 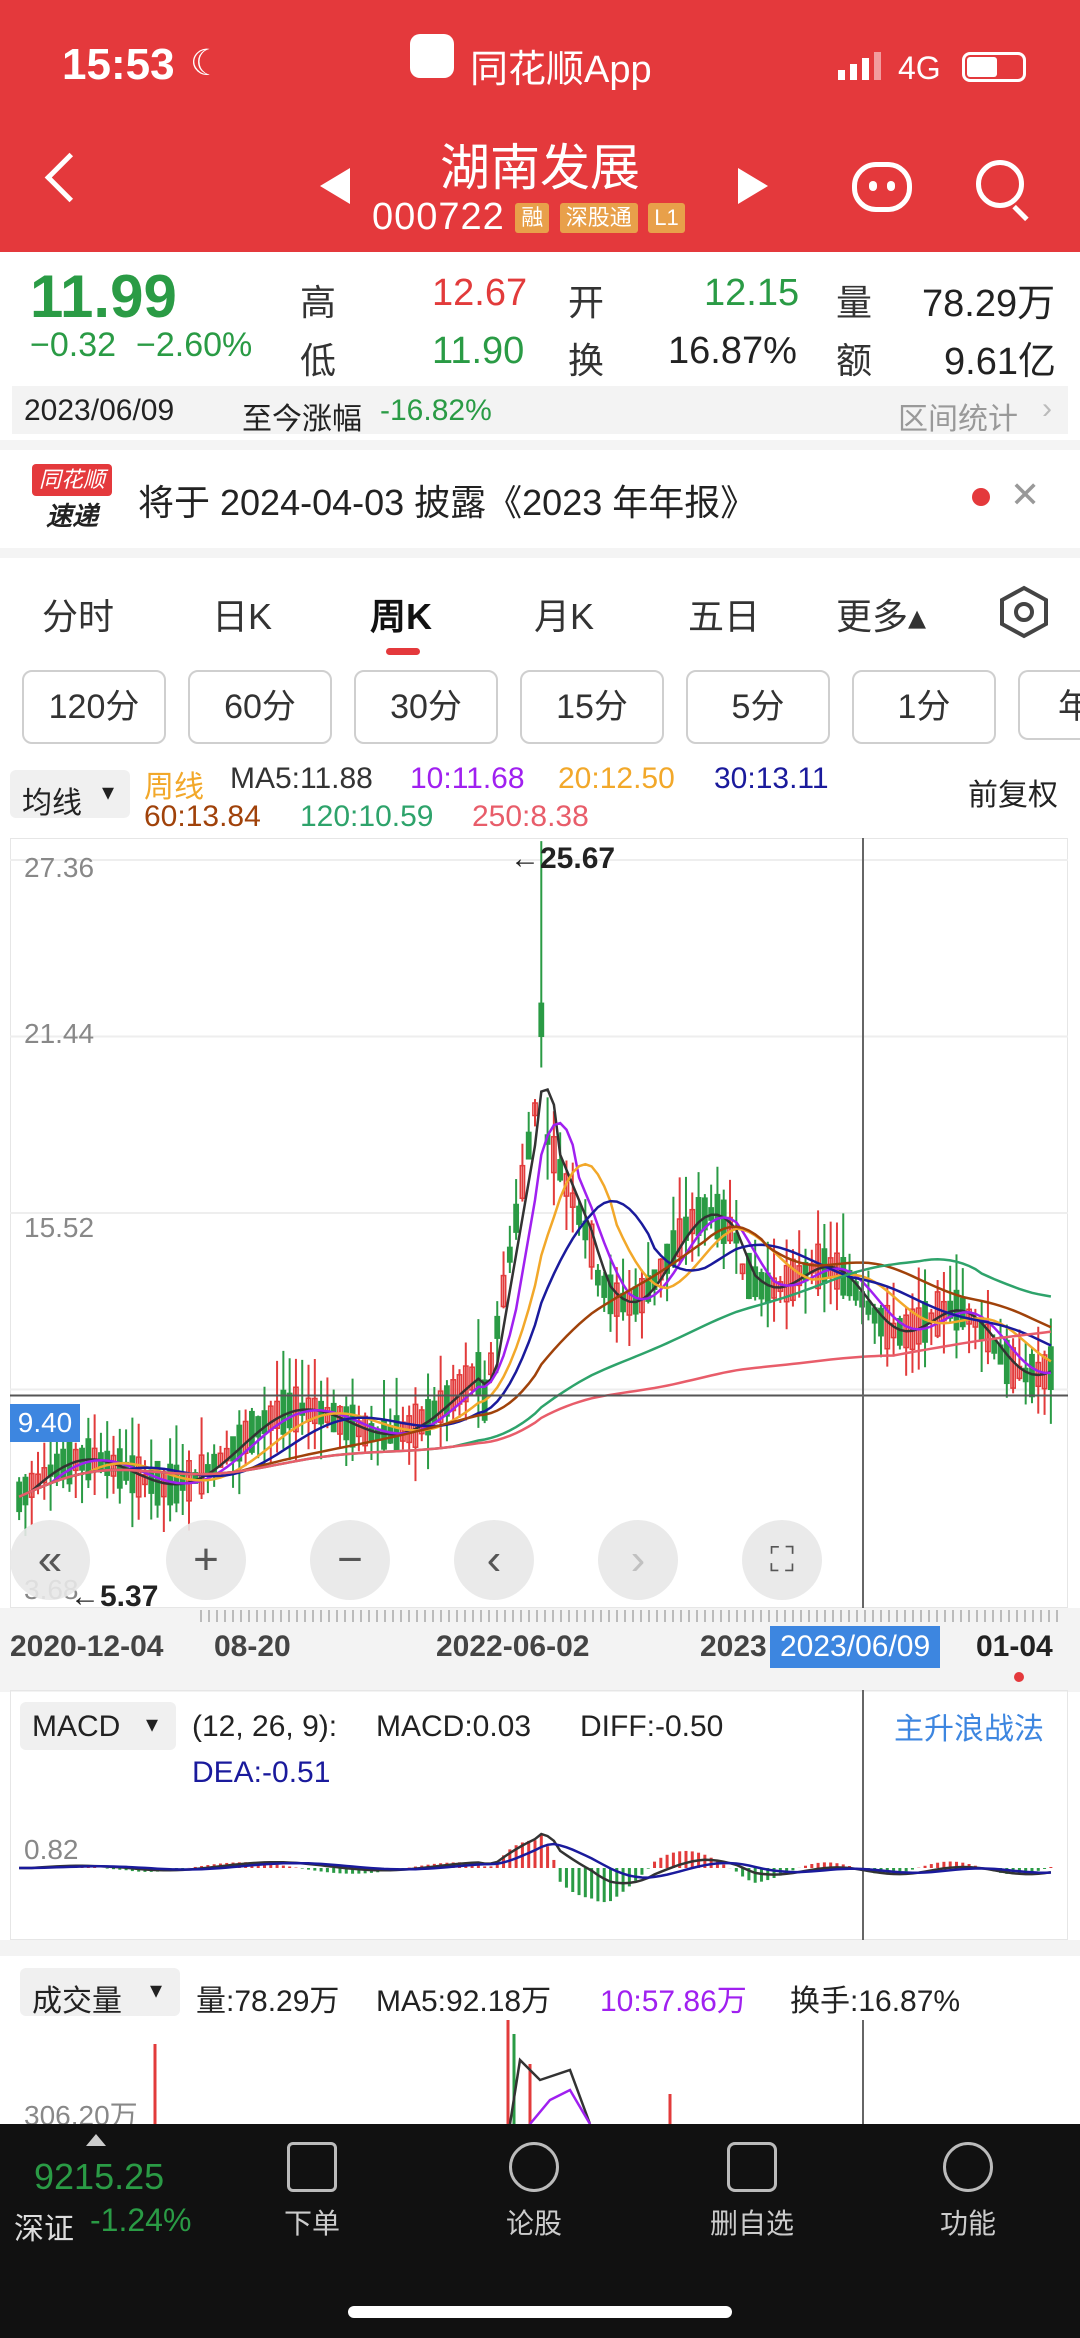 I want to click on period-5min: 5分, so click(x=758, y=707).